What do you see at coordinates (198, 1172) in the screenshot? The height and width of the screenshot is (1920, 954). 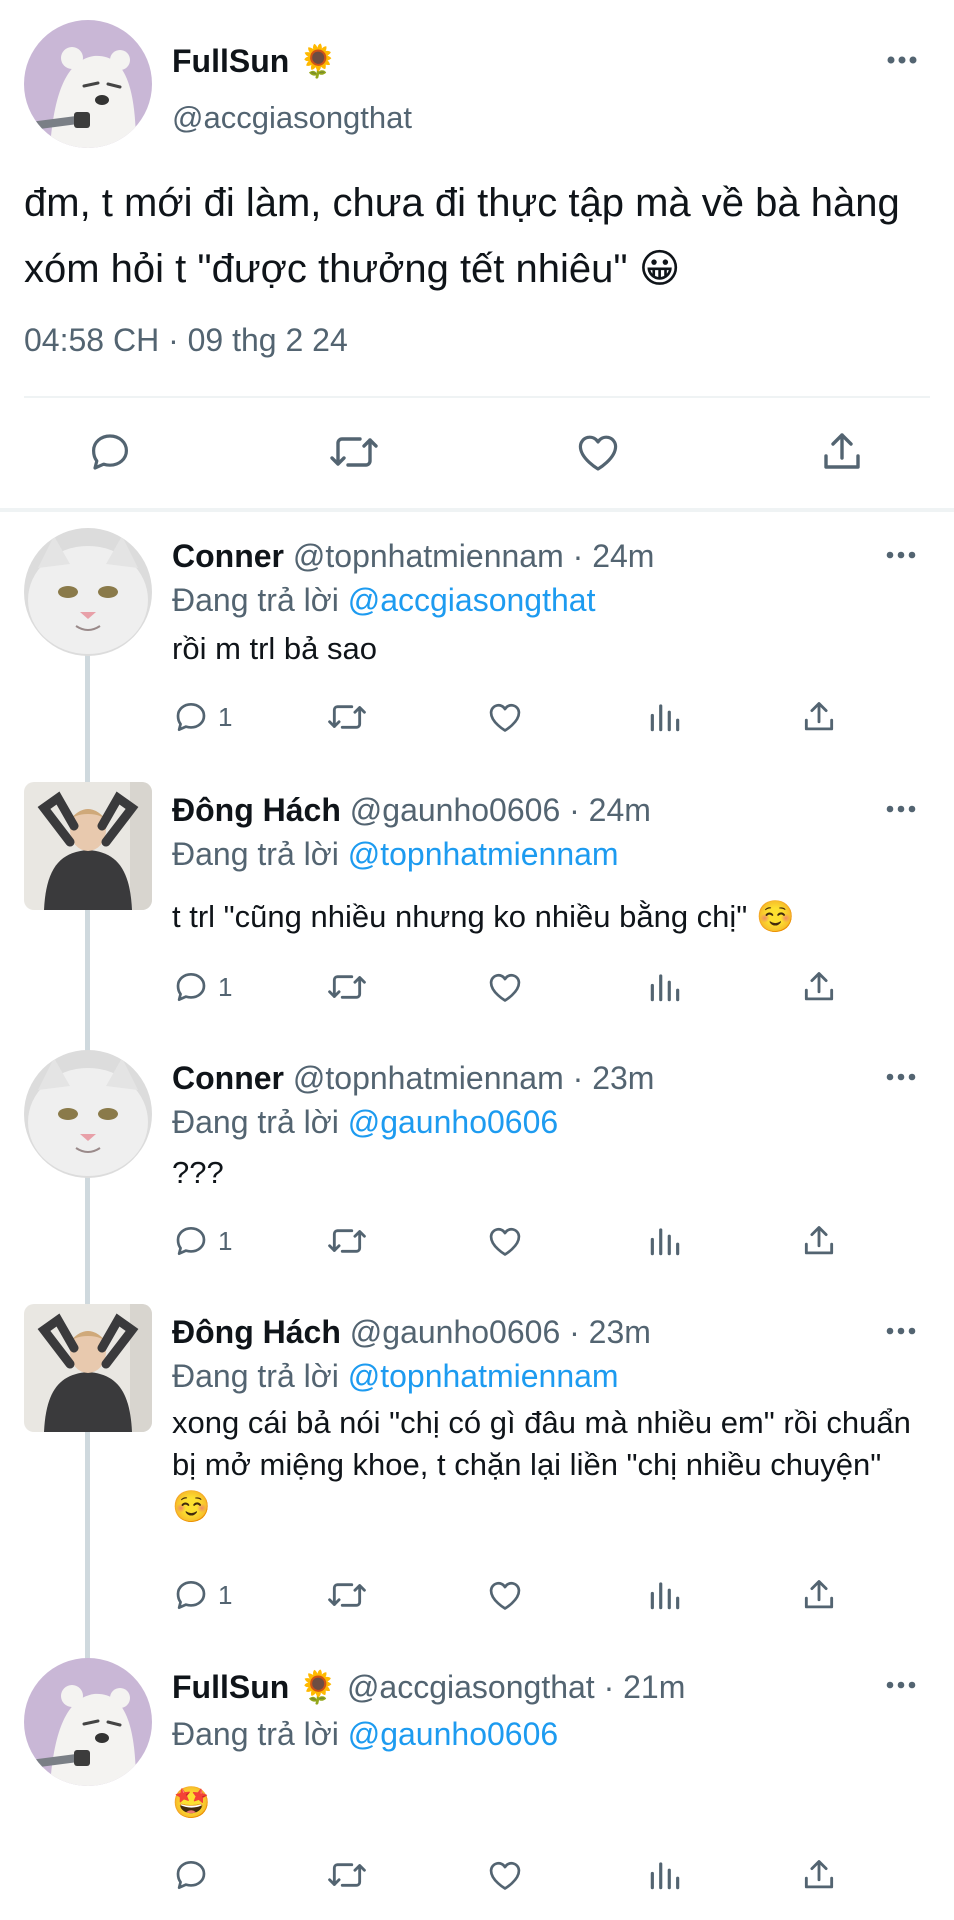 I see `reply-text: ???` at bounding box center [198, 1172].